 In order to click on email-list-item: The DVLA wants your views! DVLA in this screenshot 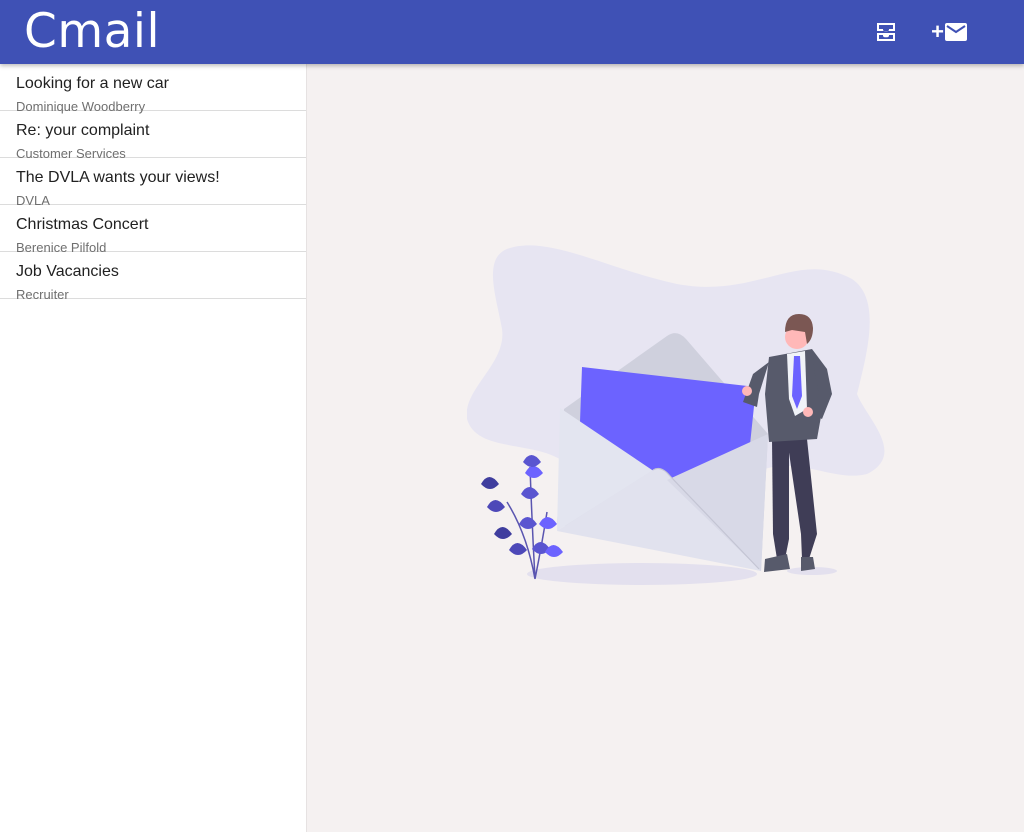, I will do `click(153, 183)`.